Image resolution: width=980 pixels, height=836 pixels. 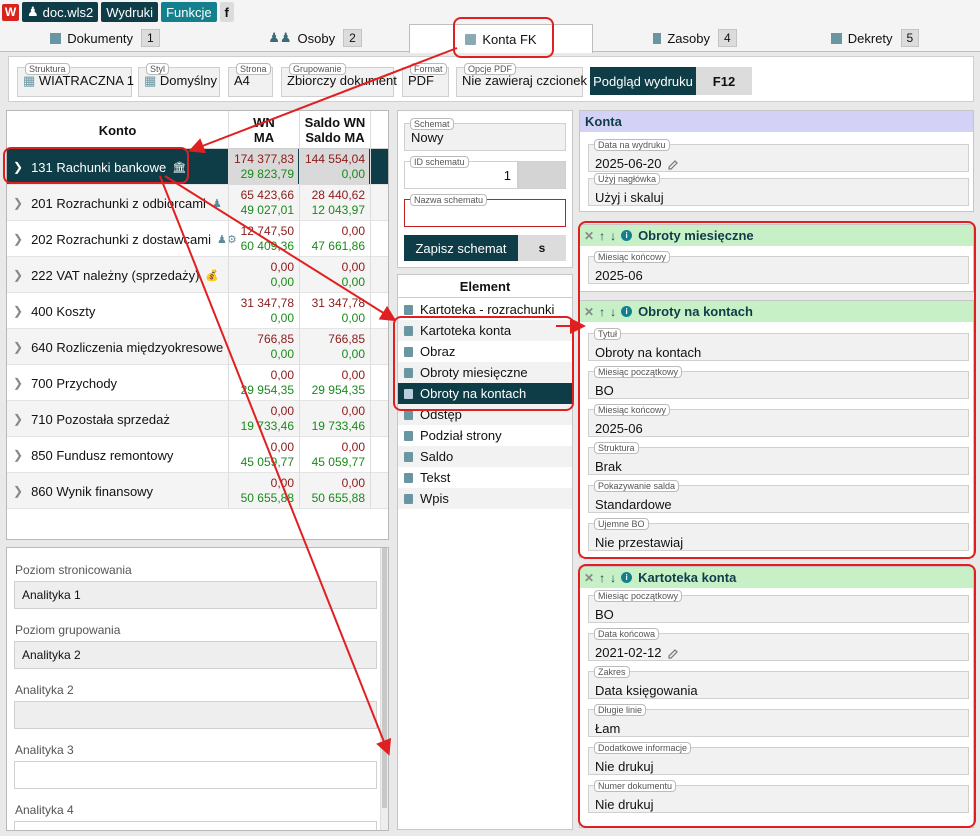 What do you see at coordinates (263, 130) in the screenshot?
I see `col-wn-ma: WN MA` at bounding box center [263, 130].